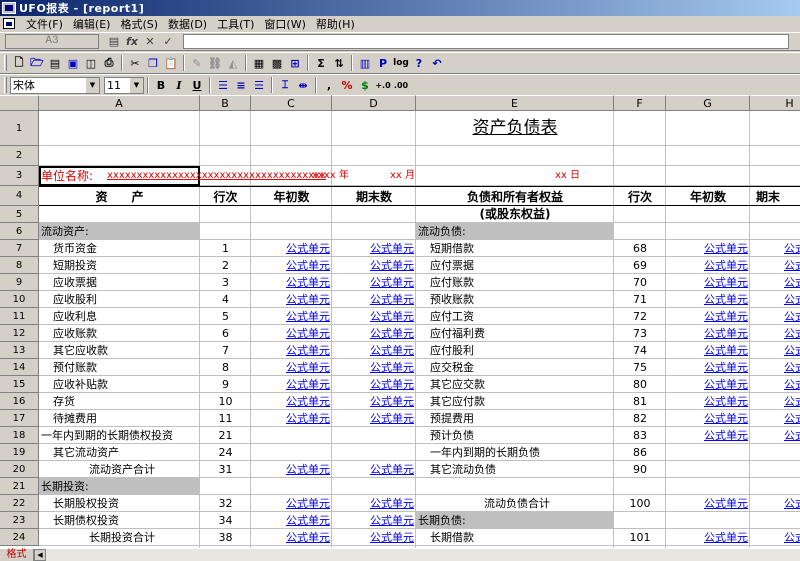  What do you see at coordinates (225, 452) in the screenshot?
I see `asset-row-no: 24` at bounding box center [225, 452].